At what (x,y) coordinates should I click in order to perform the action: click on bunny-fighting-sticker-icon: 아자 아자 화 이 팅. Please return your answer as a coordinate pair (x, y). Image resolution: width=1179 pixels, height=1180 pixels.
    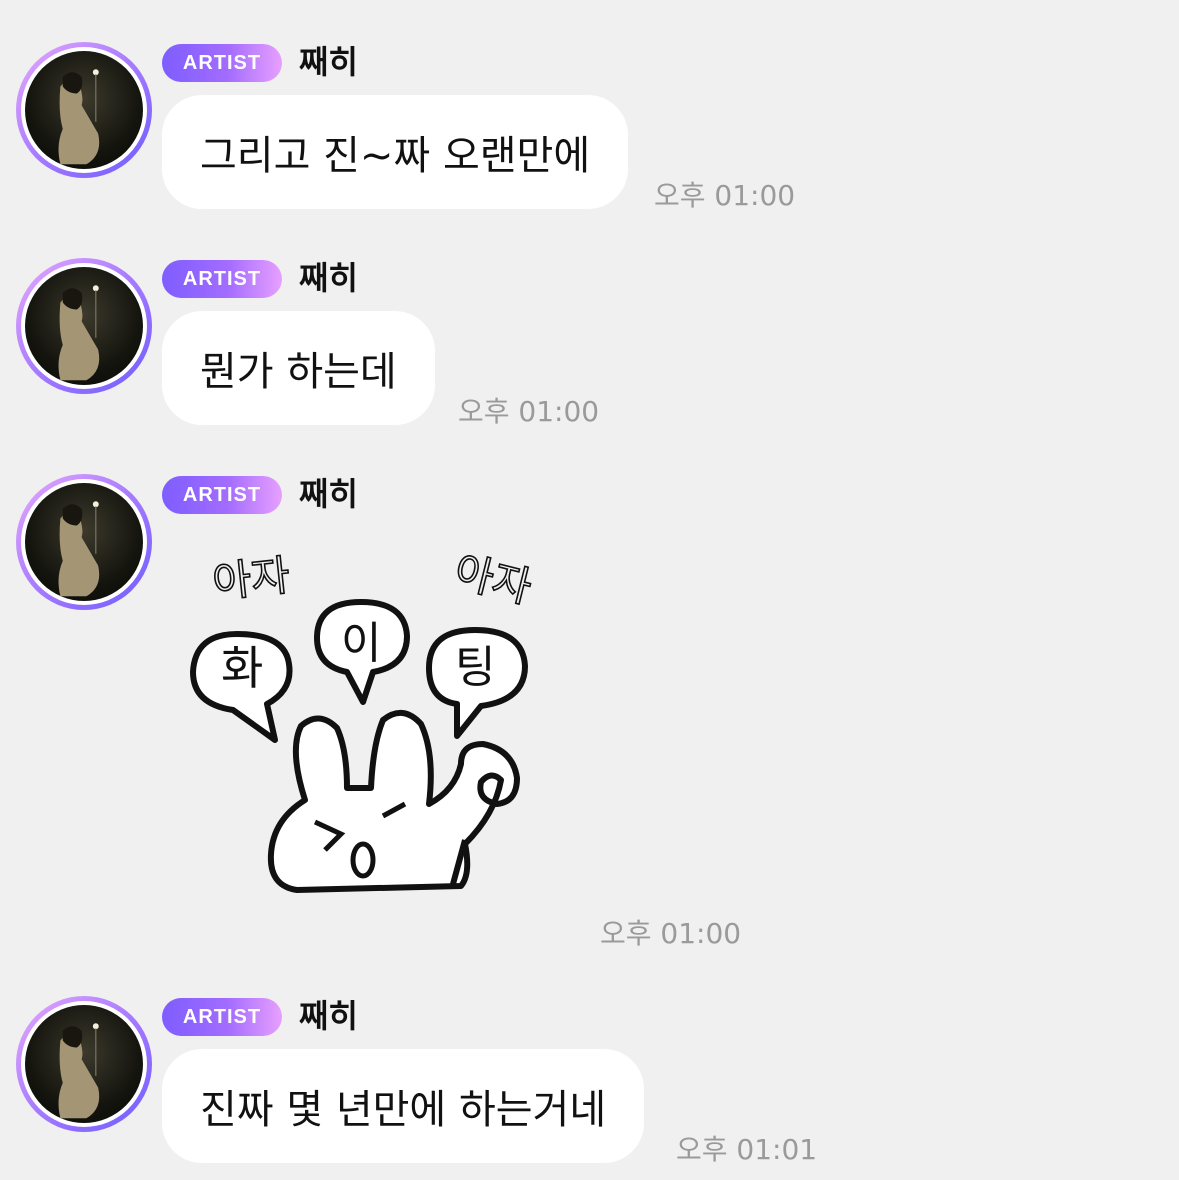
    Looking at the image, I should click on (370, 734).